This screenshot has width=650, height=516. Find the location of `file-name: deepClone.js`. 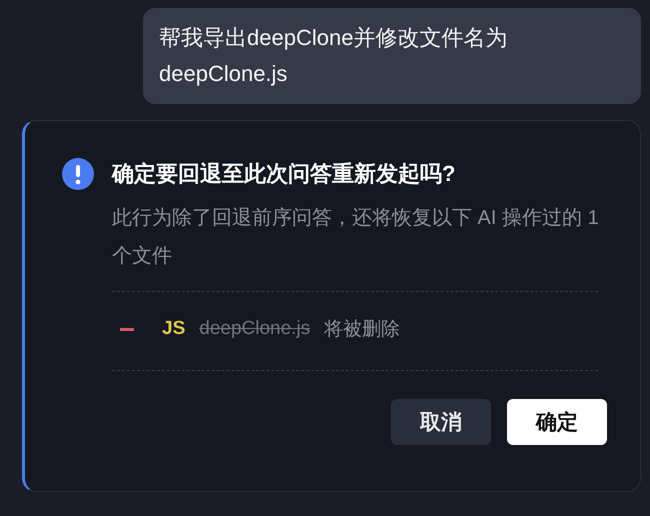

file-name: deepClone.js is located at coordinates (254, 329).